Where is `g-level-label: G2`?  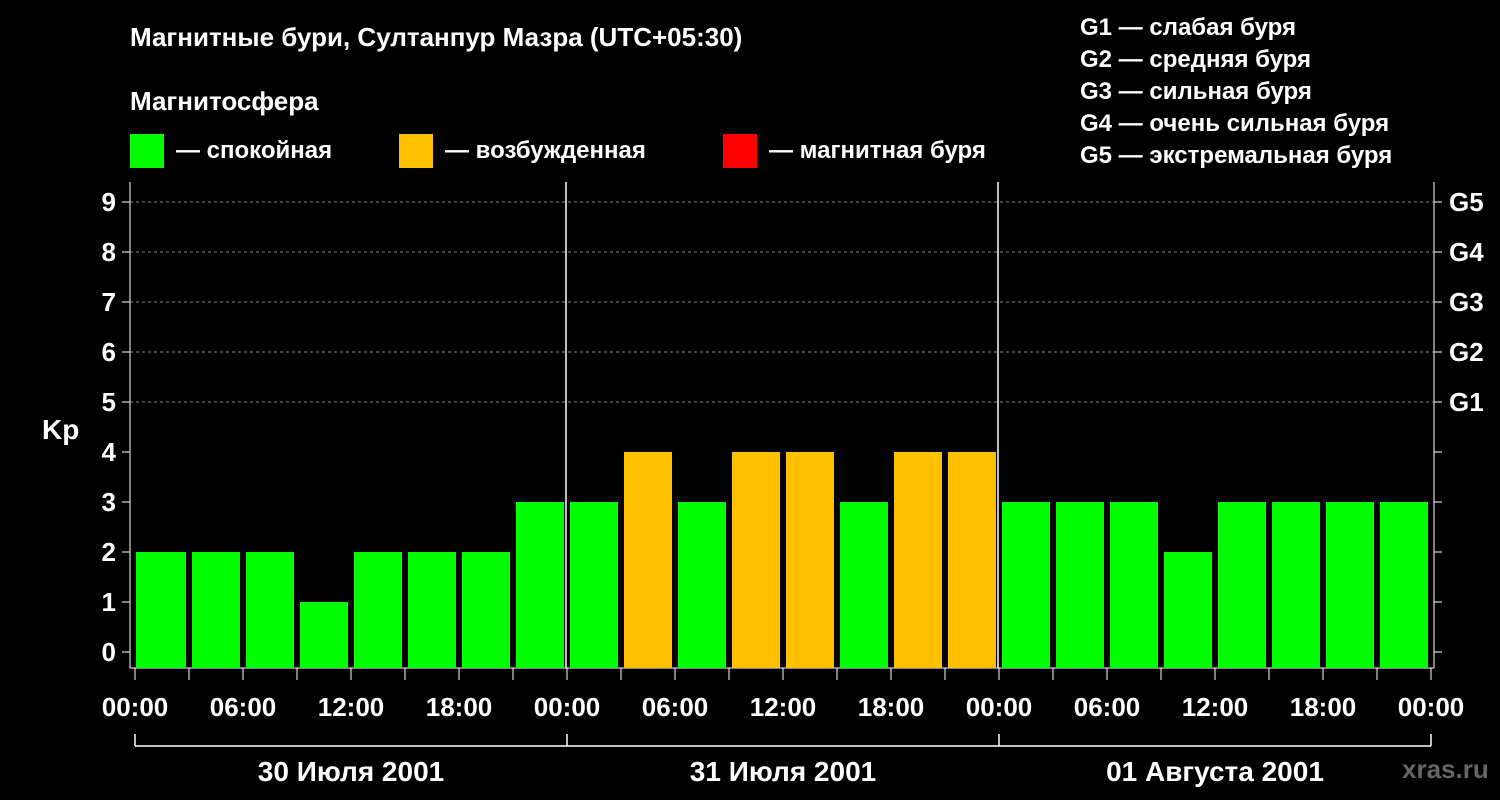
g-level-label: G2 is located at coordinates (1466, 352).